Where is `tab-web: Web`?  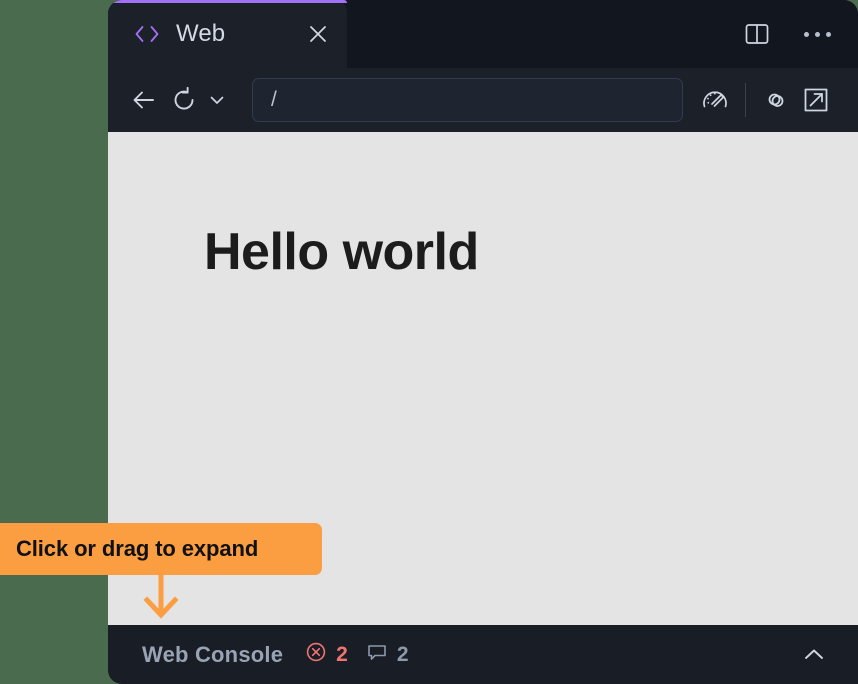 tab-web: Web is located at coordinates (227, 34).